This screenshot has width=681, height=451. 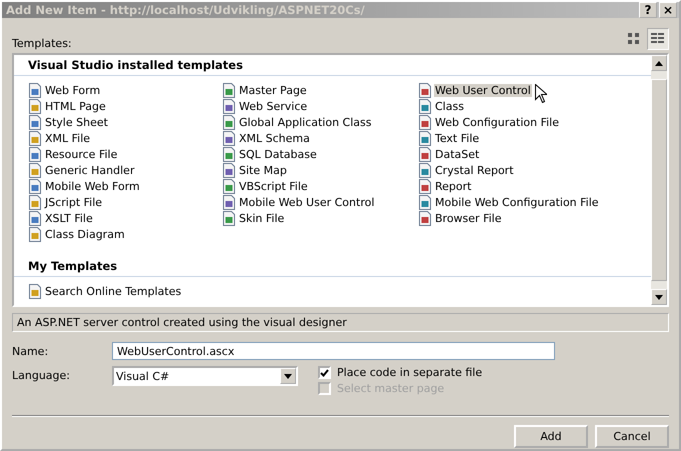 I want to click on help-button: ?, so click(x=648, y=10).